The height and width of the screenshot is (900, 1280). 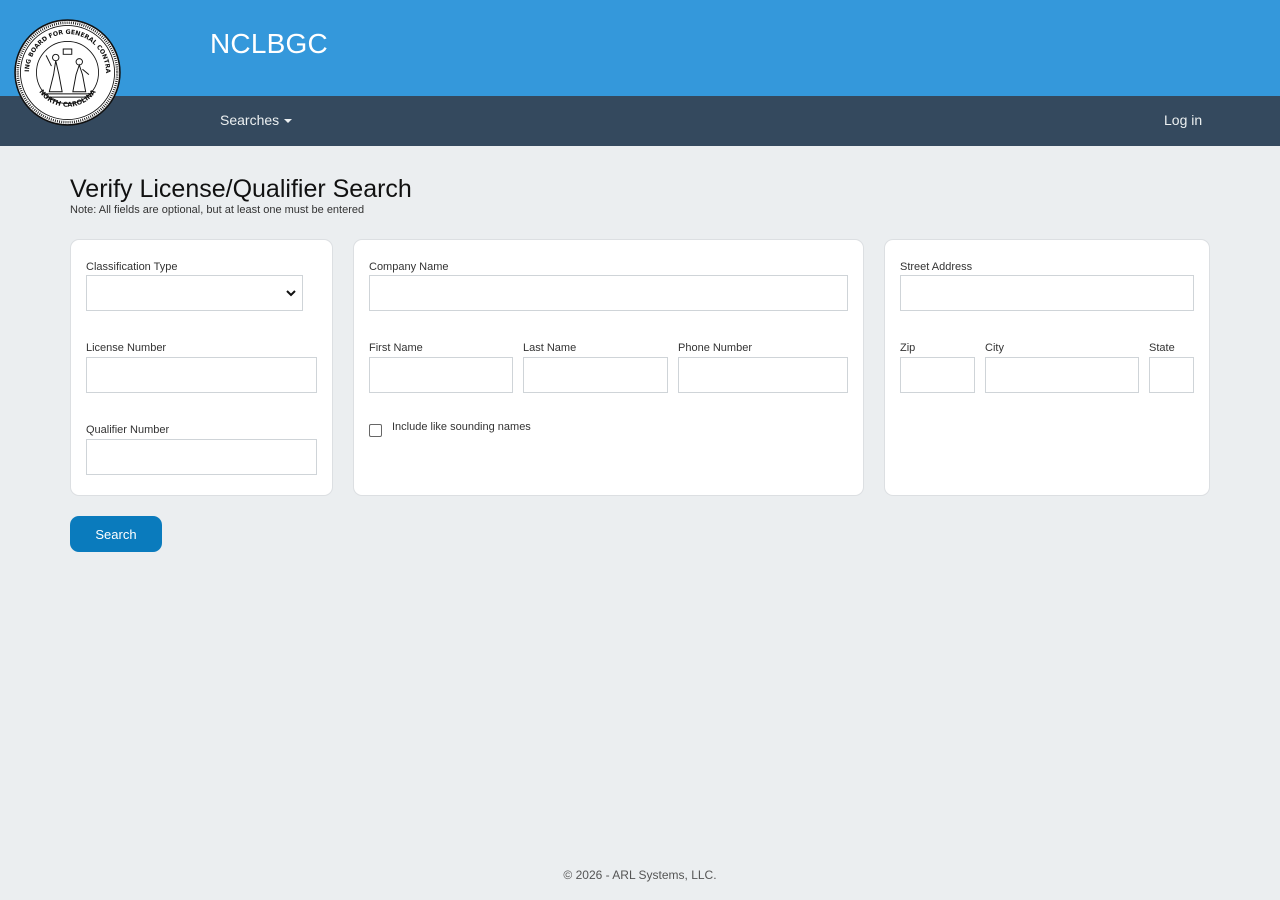 What do you see at coordinates (1062, 375) in the screenshot?
I see `city-input` at bounding box center [1062, 375].